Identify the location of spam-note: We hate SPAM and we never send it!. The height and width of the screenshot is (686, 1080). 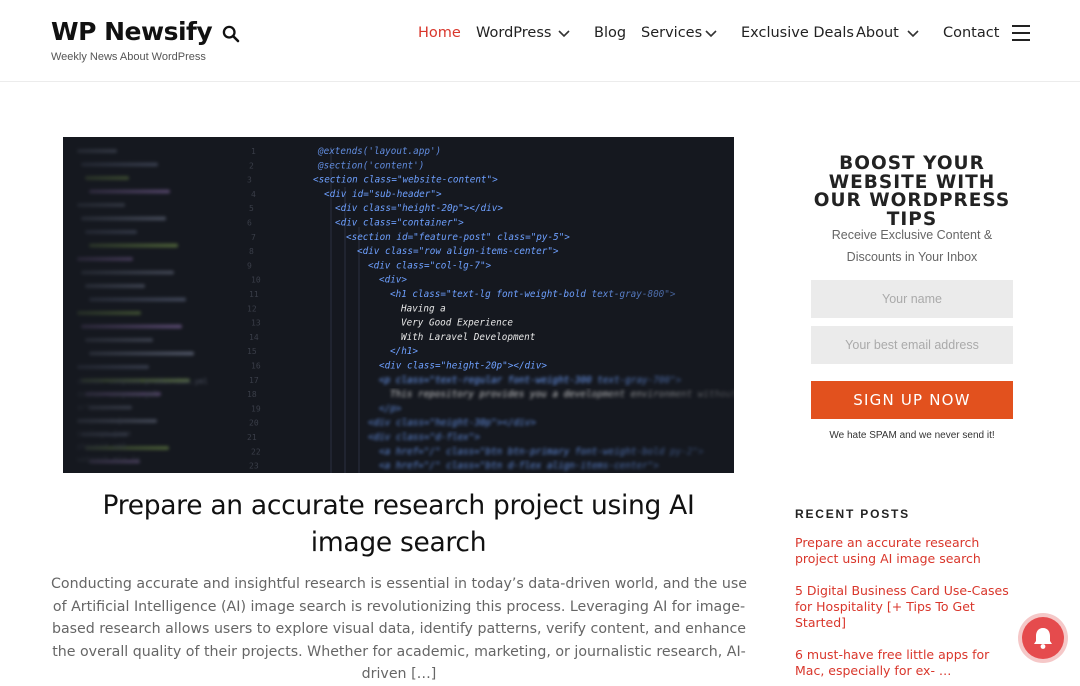
(912, 435).